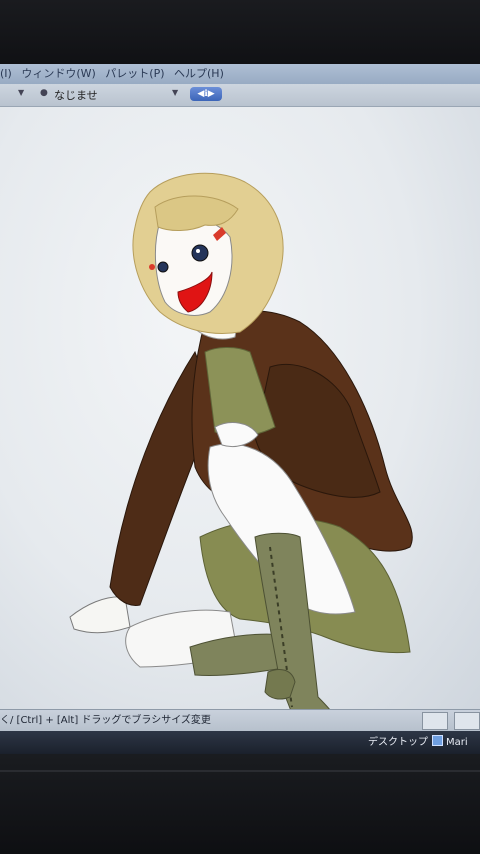 This screenshot has width=480, height=854. Describe the element at coordinates (240, 32) in the screenshot. I see `monitor-bezel-top` at that location.